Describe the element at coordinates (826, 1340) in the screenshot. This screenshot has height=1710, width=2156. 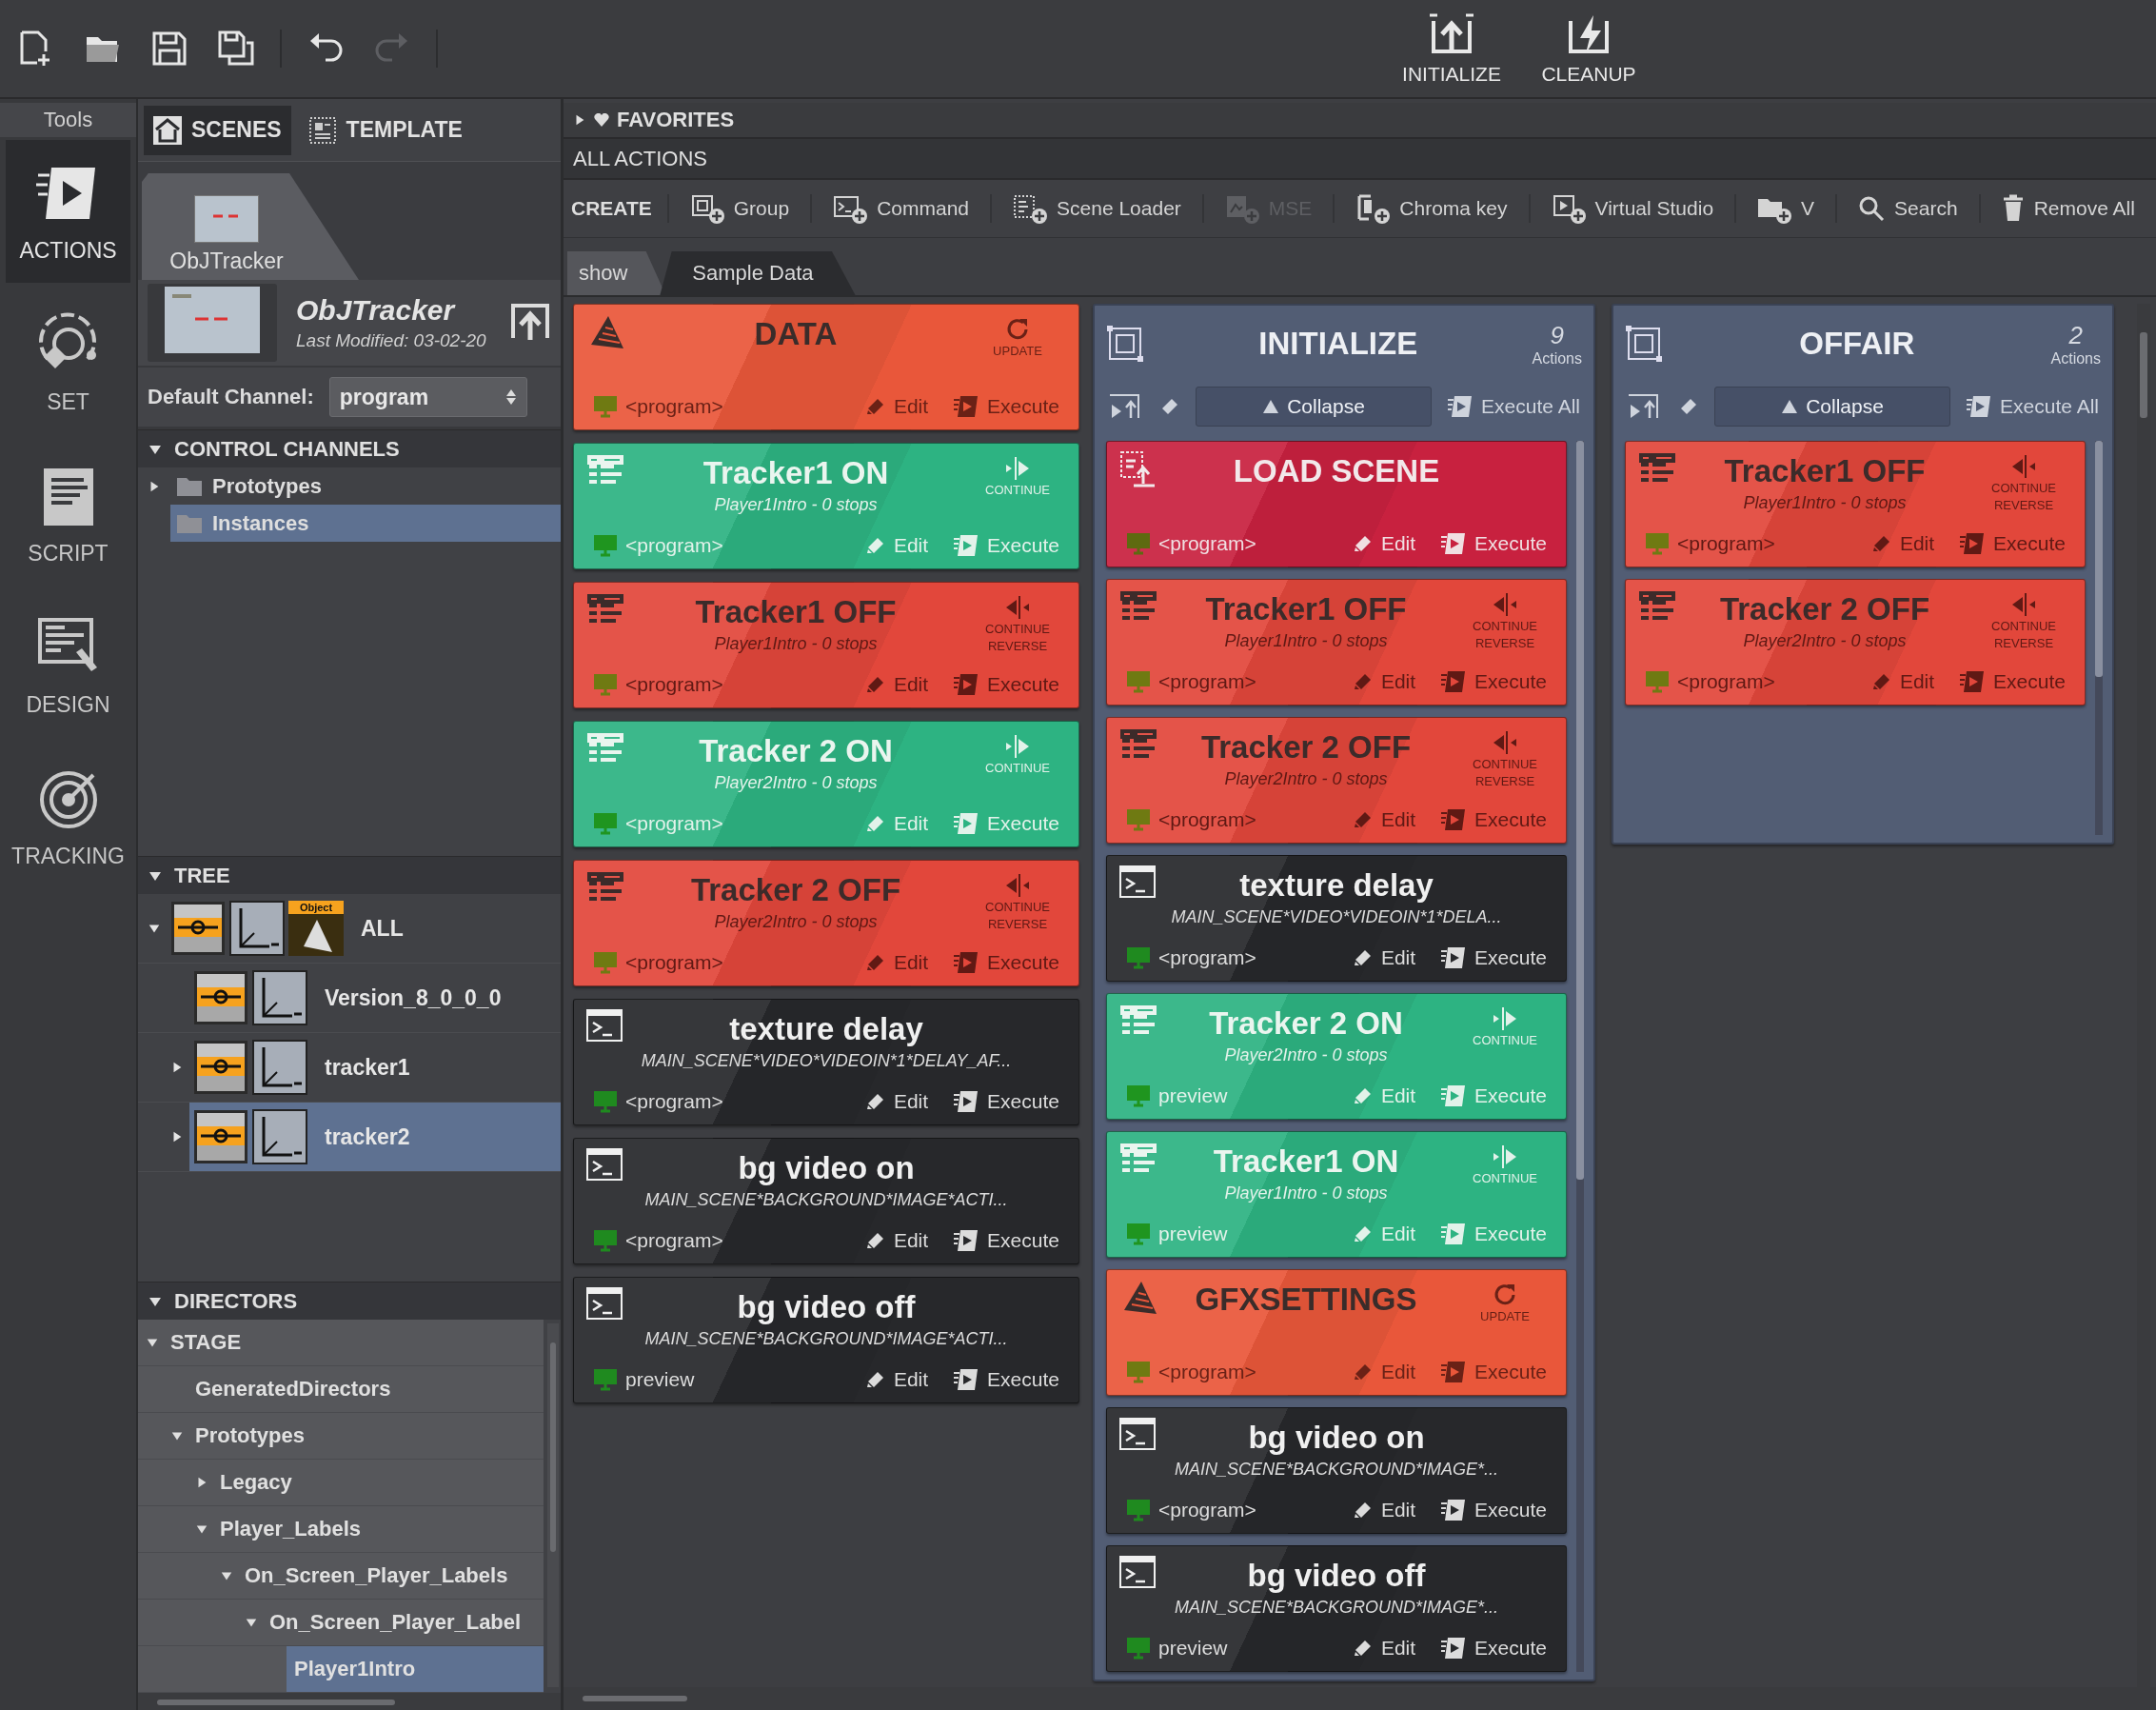
I see `action-card: bg video off MAIN_SCENE*BACKGROUND*IMAGE*ACTI... preview Edit Execute` at that location.